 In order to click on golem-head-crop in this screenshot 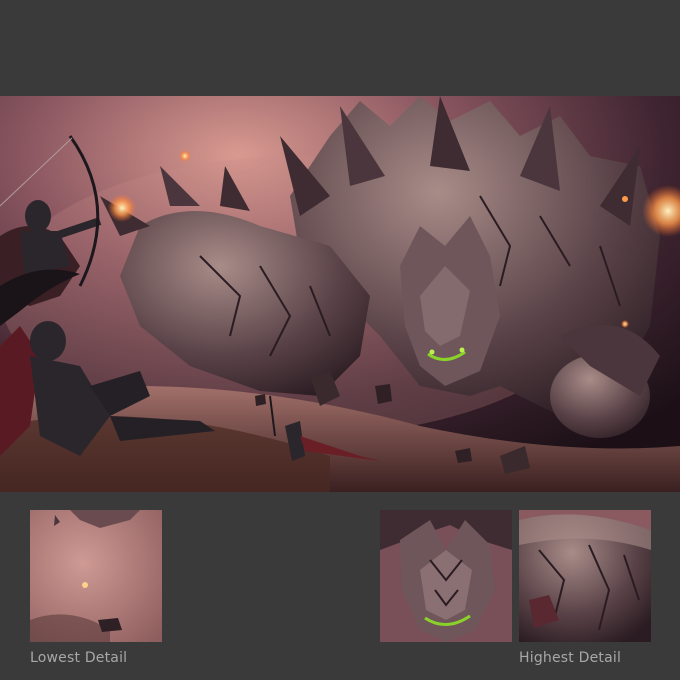, I will do `click(446, 576)`.